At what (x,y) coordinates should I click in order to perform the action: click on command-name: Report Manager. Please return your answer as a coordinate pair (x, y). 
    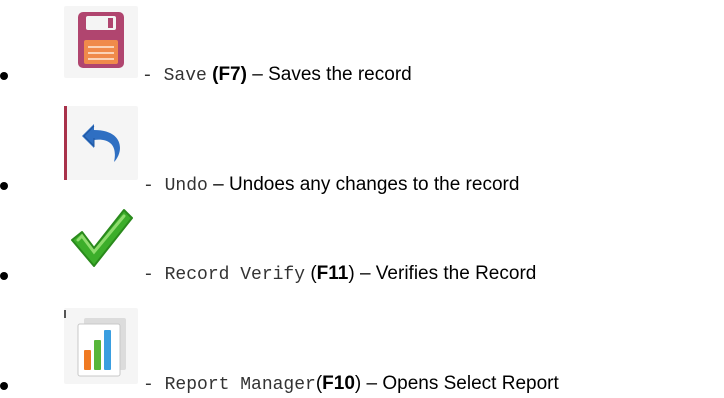
    Looking at the image, I should click on (240, 385).